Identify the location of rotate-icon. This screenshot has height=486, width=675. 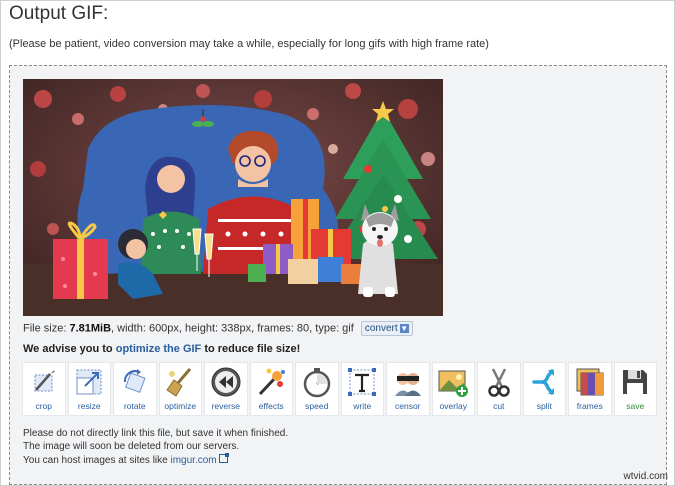
(134, 381).